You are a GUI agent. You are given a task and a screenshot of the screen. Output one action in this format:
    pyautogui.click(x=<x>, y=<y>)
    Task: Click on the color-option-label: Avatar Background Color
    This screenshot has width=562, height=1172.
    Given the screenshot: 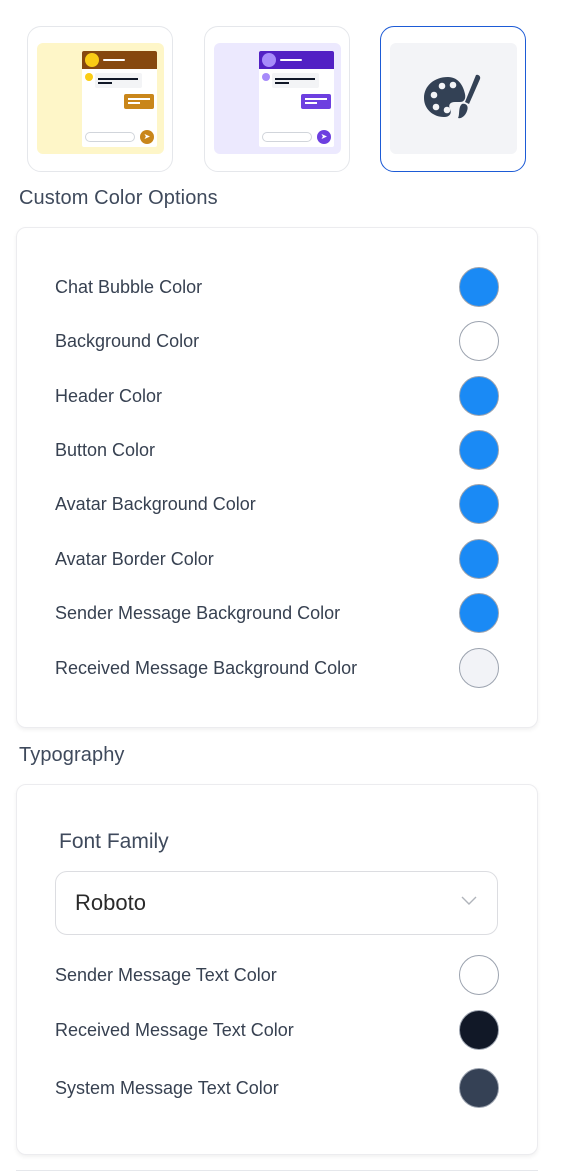 What is the action you would take?
    pyautogui.click(x=155, y=503)
    